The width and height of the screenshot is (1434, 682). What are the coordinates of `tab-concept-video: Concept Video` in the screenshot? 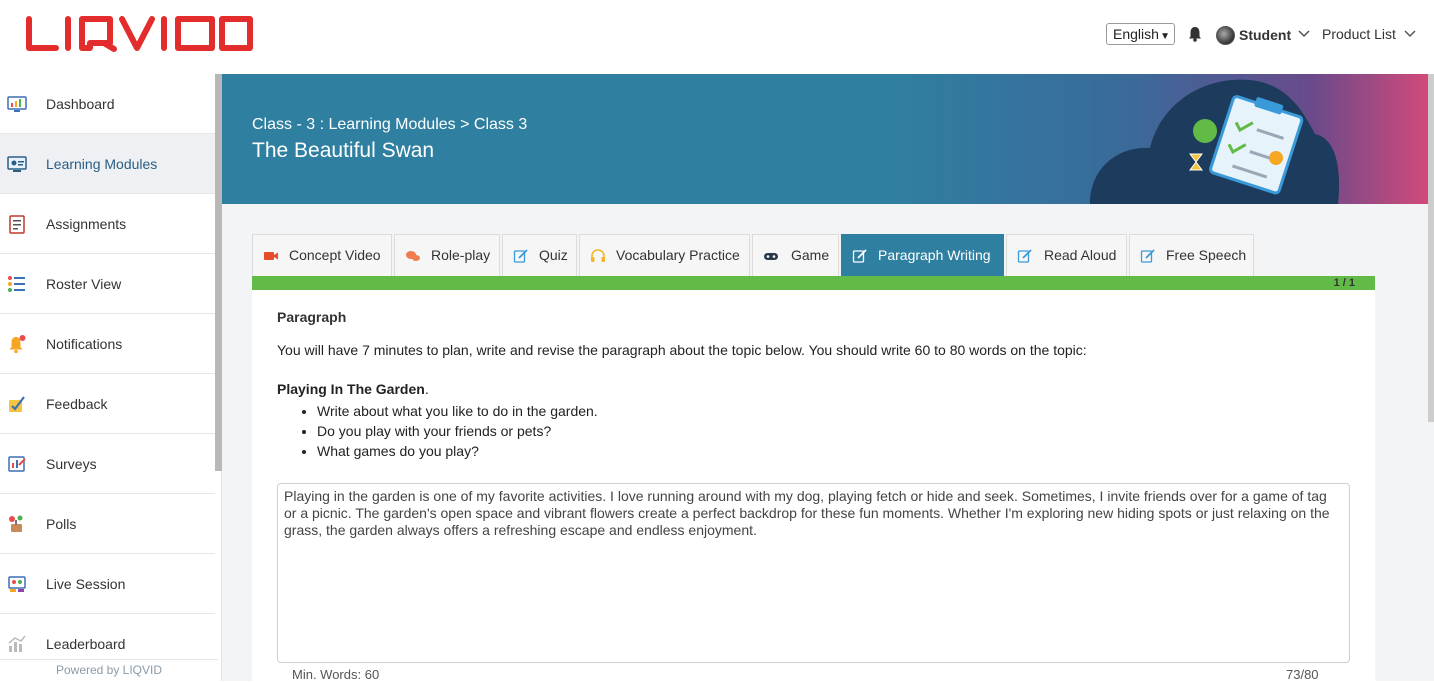 It's located at (322, 255).